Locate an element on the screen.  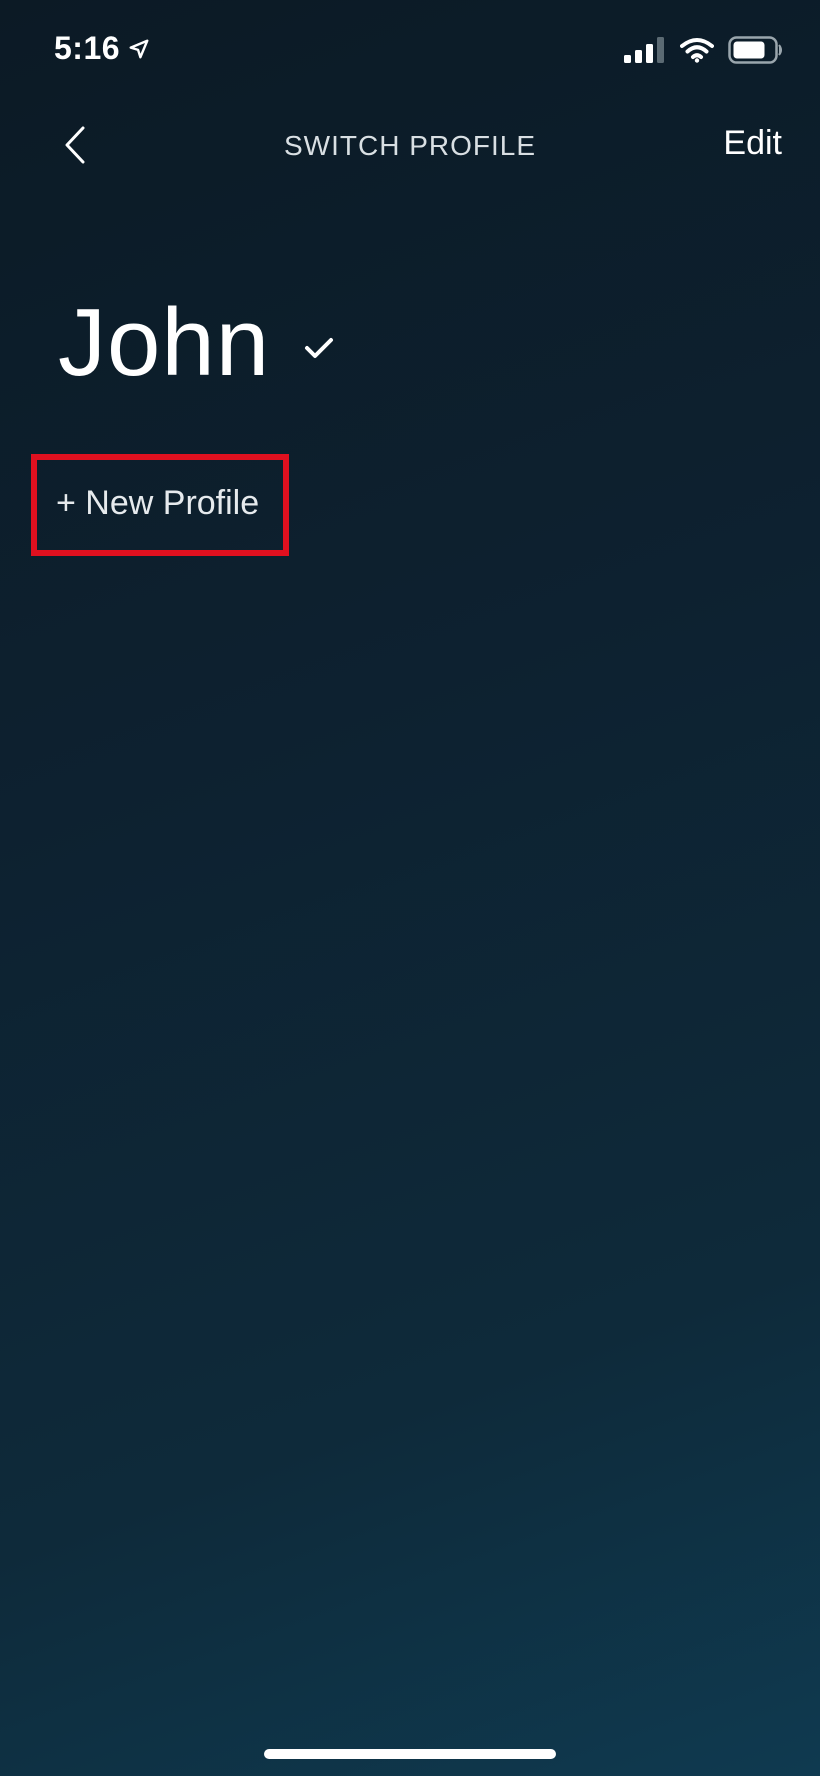
cellular-signal-icon is located at coordinates (644, 50).